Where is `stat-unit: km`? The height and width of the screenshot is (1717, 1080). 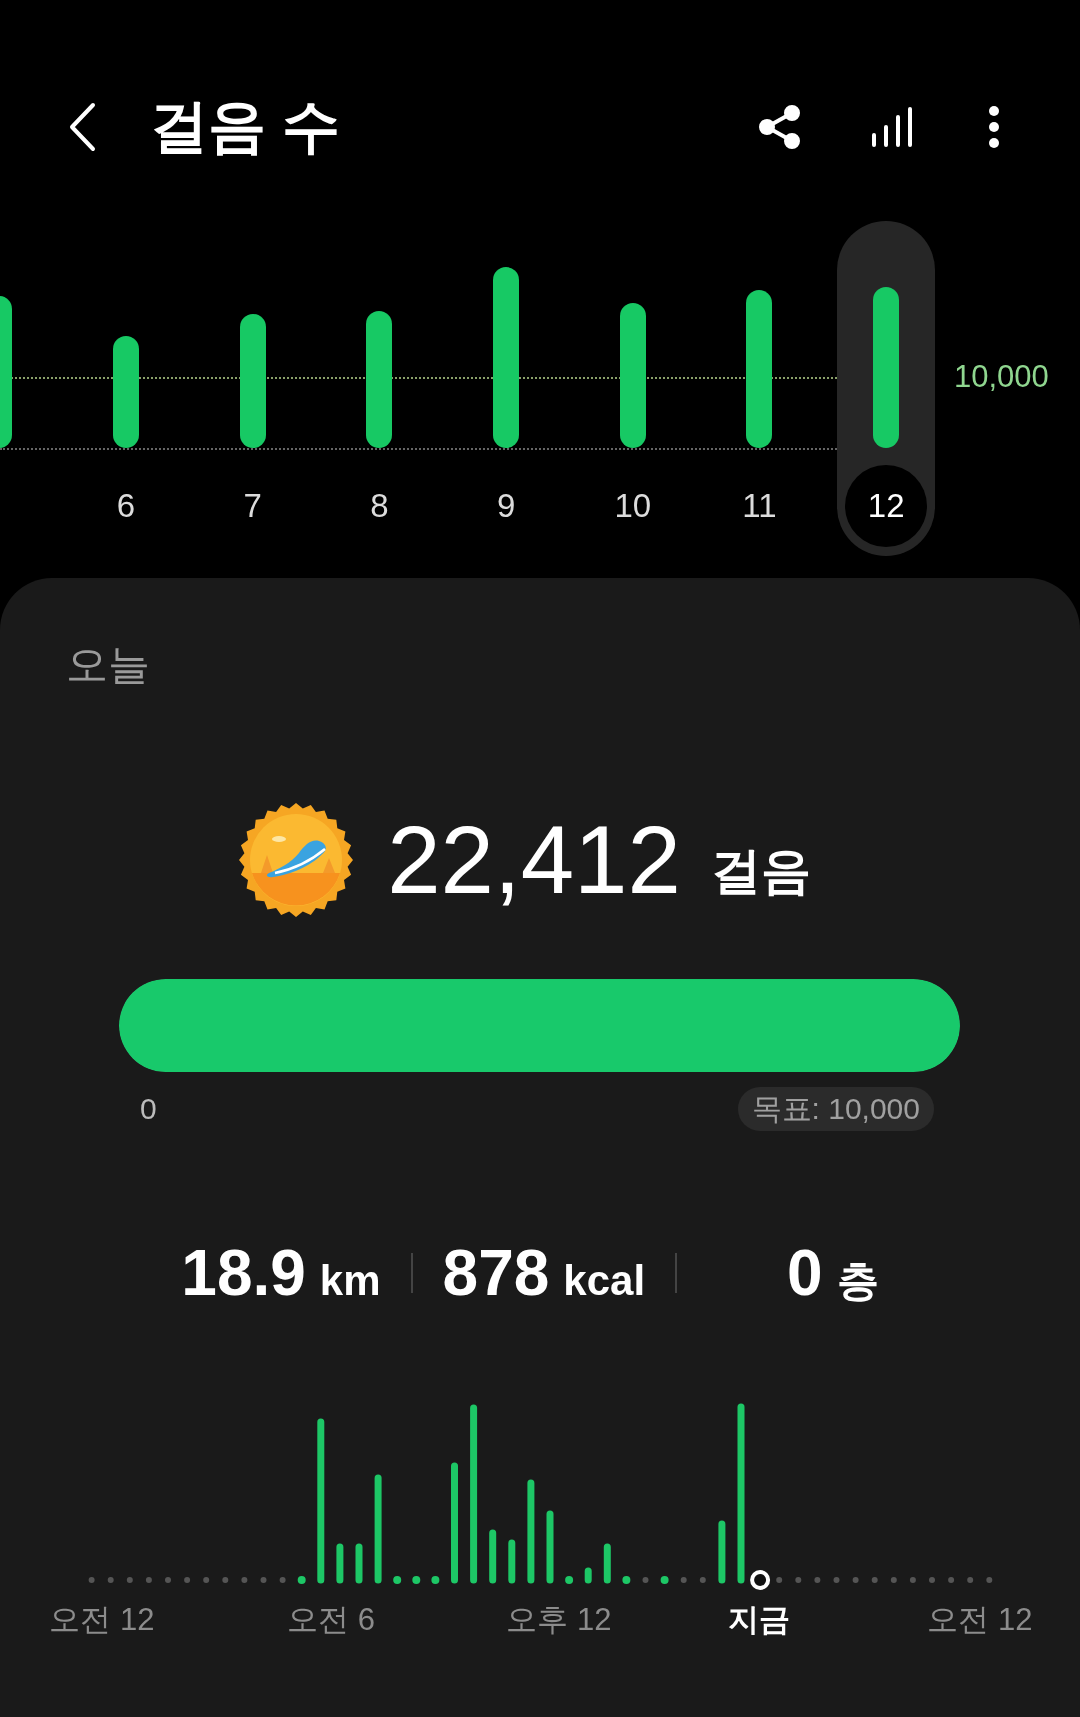
stat-unit: km is located at coordinates (350, 1281).